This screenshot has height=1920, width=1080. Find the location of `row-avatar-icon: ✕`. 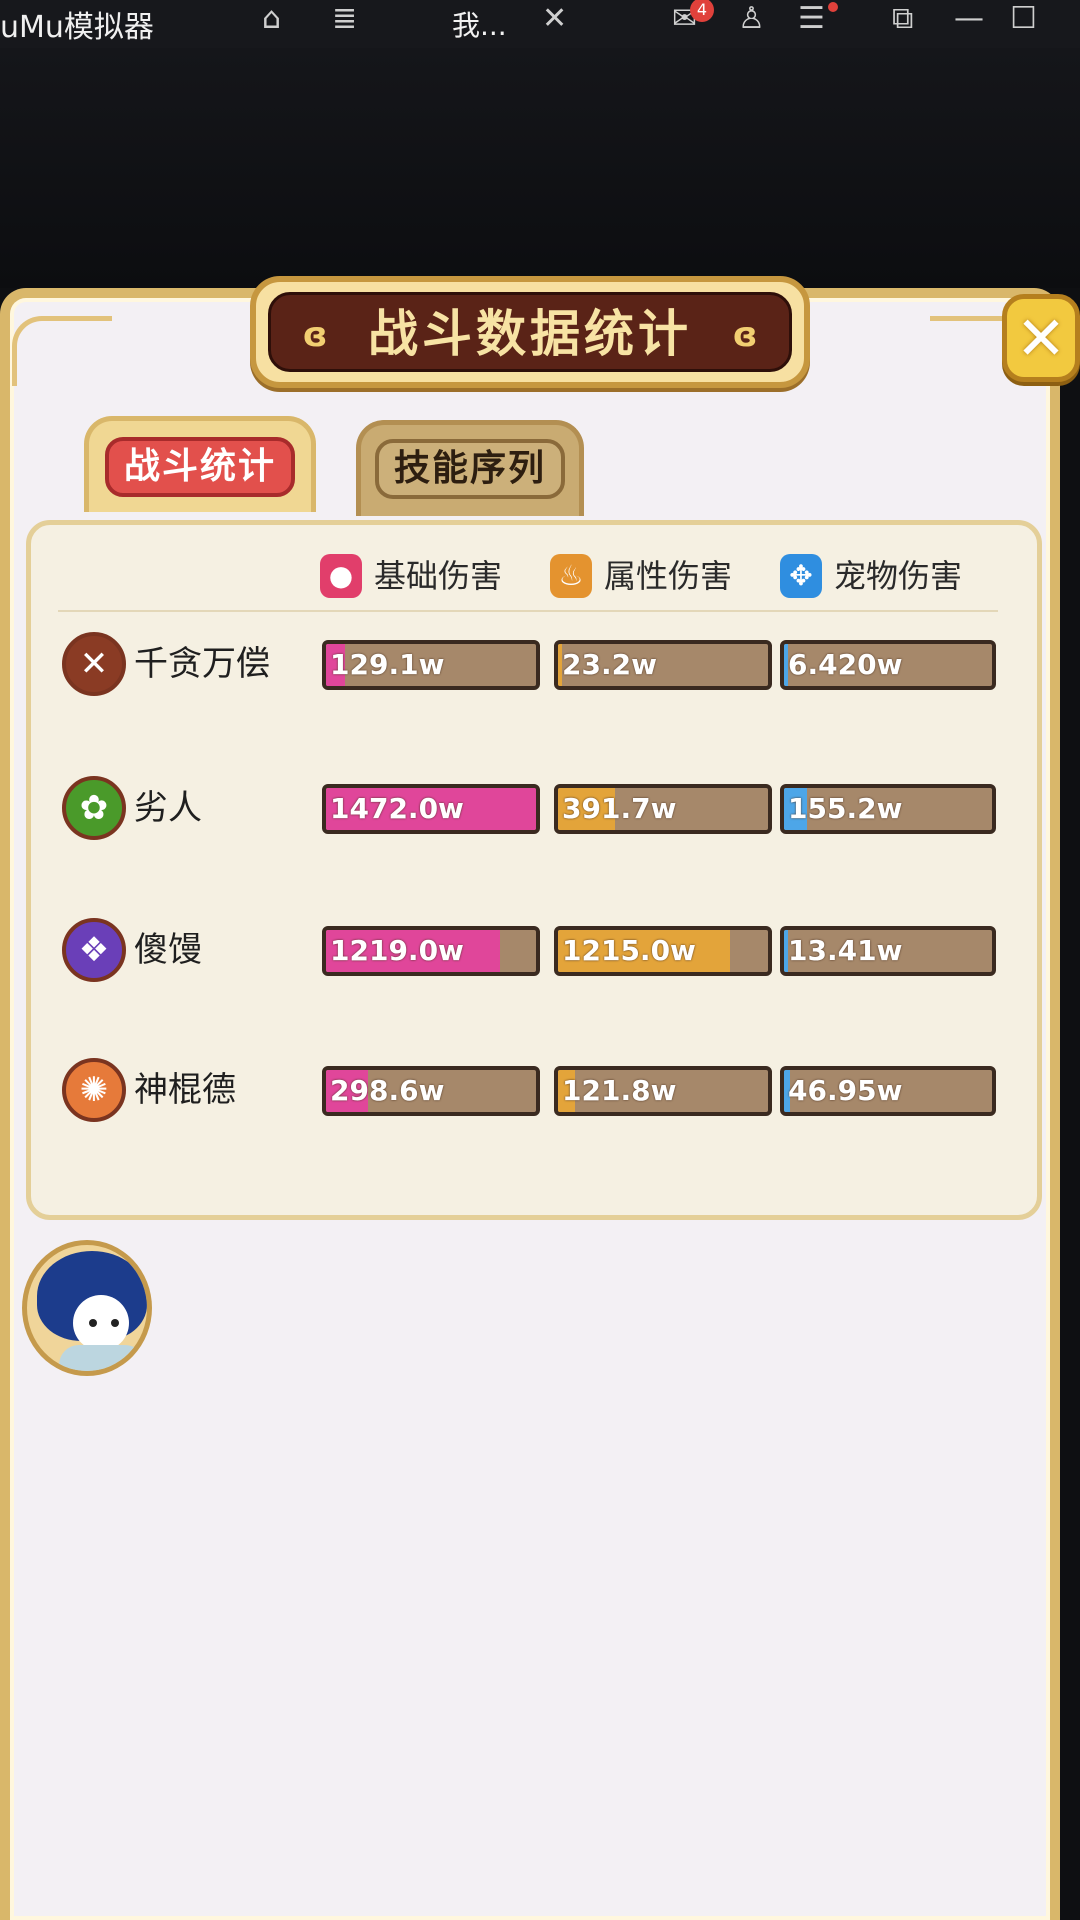

row-avatar-icon: ✕ is located at coordinates (94, 664).